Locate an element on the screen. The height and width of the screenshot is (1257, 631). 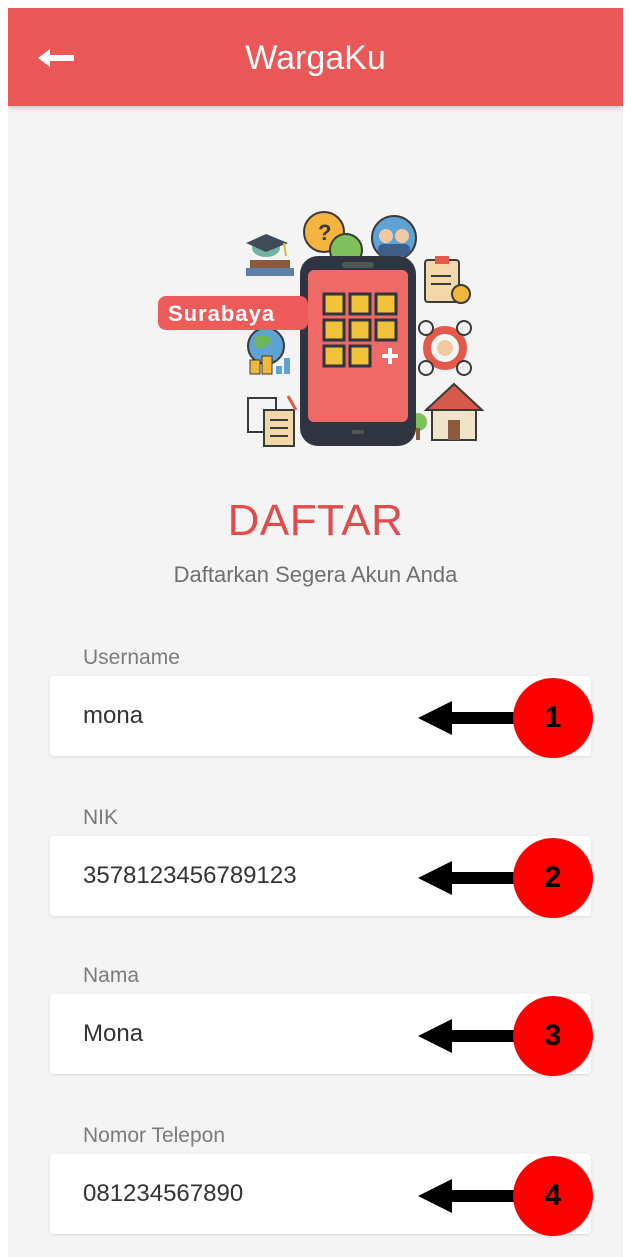
username-input is located at coordinates (248, 716).